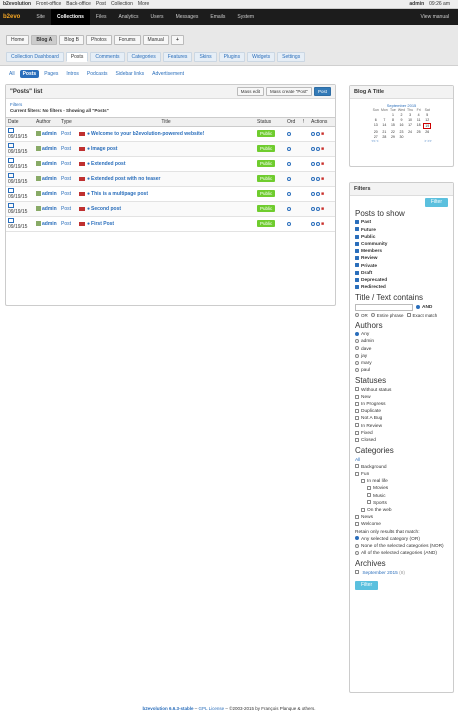 The image size is (458, 720). Describe the element at coordinates (107, 57) in the screenshot. I see `tab-comments: Comments` at that location.